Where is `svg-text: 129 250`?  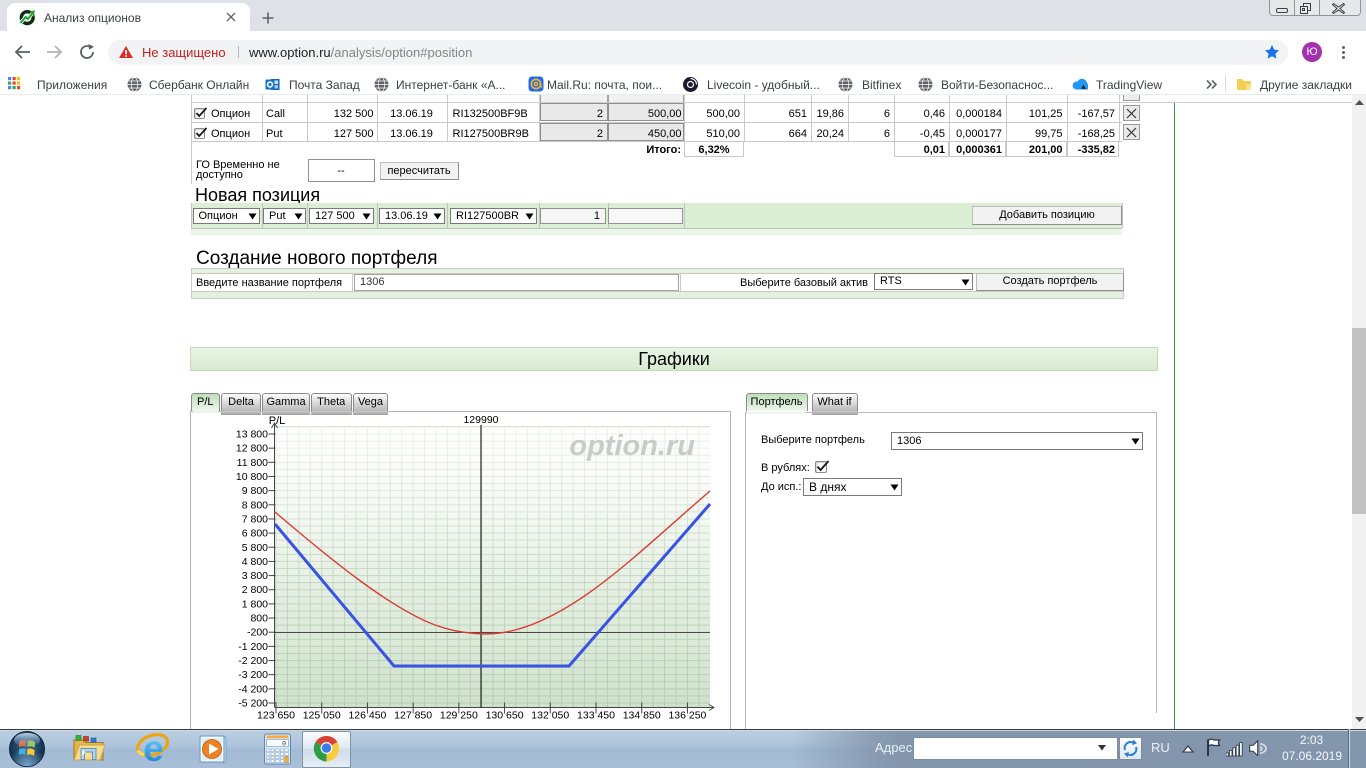
svg-text: 129 250 is located at coordinates (459, 716).